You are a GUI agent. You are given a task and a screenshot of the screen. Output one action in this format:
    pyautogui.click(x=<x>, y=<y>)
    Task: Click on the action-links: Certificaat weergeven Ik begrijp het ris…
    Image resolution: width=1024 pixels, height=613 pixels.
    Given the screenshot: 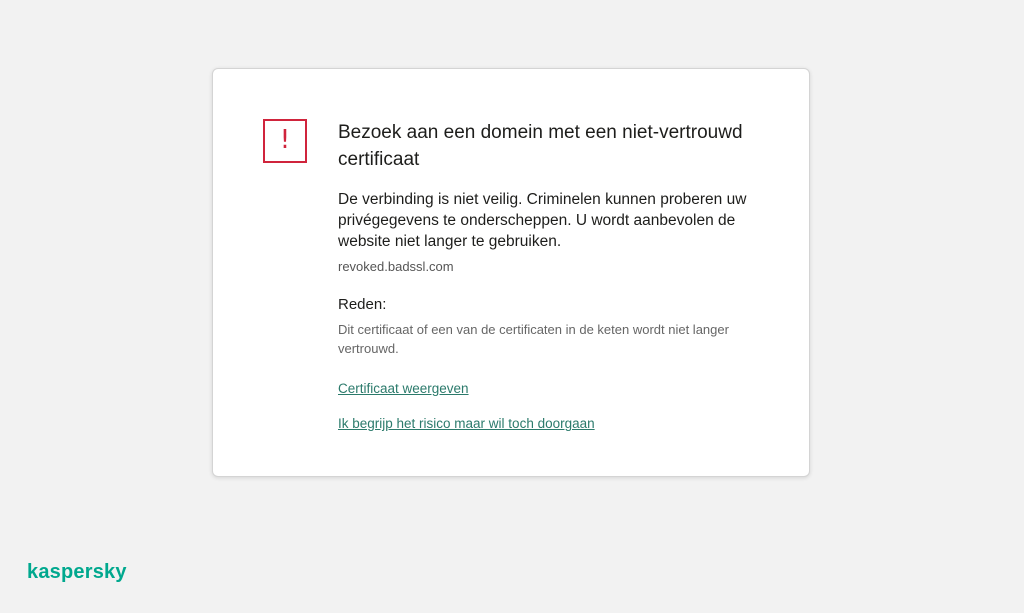 What is the action you would take?
    pyautogui.click(x=558, y=406)
    